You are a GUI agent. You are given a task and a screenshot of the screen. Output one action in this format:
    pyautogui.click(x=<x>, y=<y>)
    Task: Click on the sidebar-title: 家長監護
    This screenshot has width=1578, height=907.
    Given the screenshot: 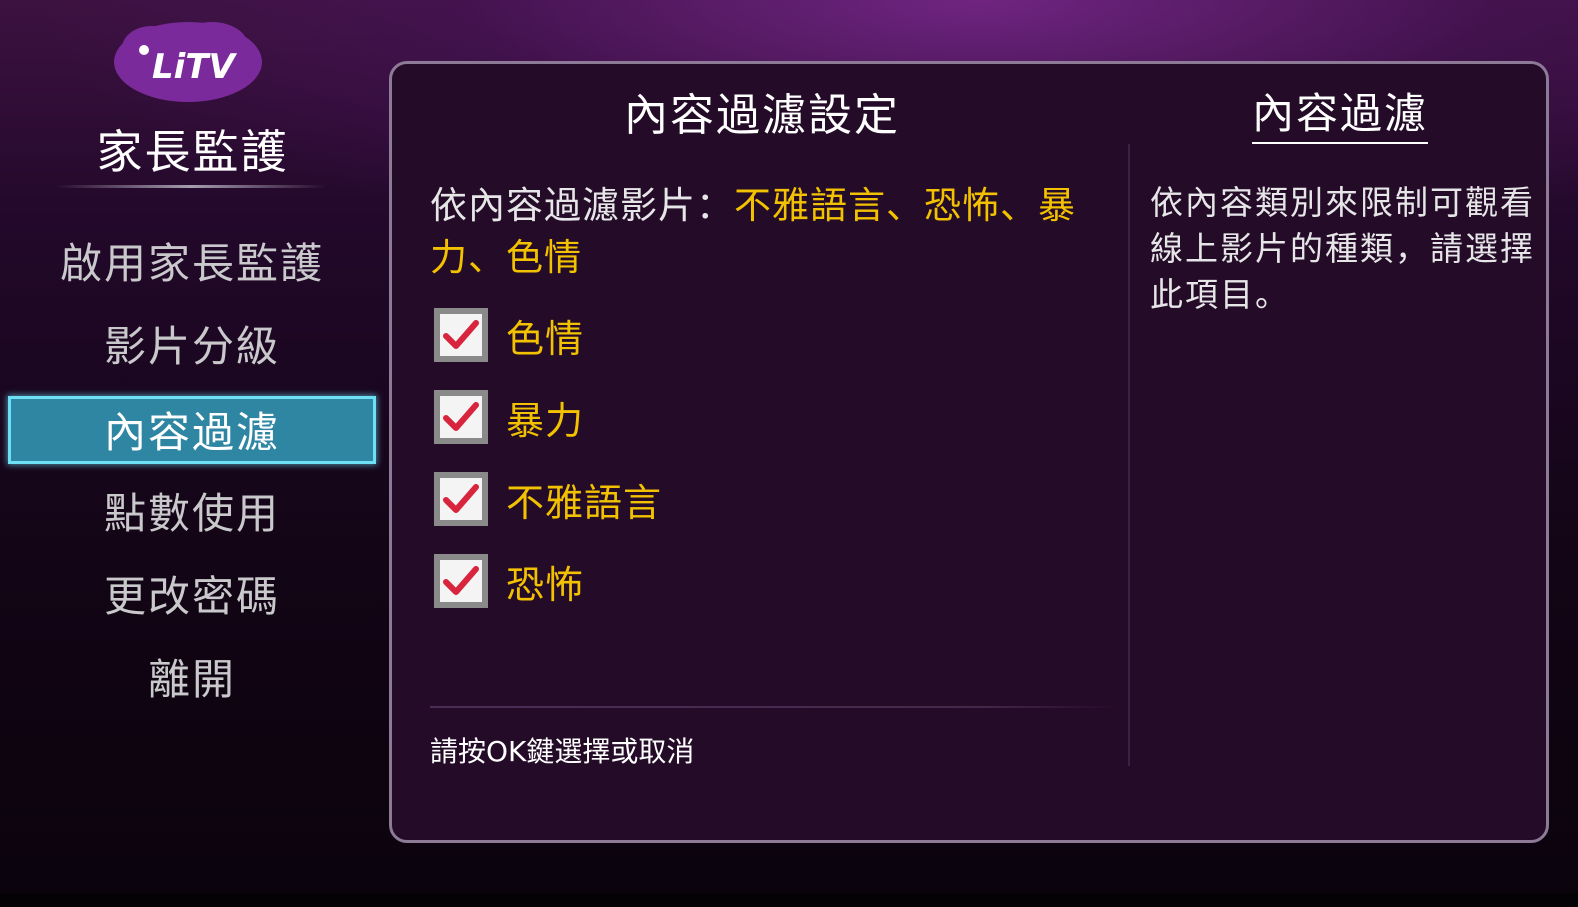 What is the action you would take?
    pyautogui.click(x=192, y=152)
    